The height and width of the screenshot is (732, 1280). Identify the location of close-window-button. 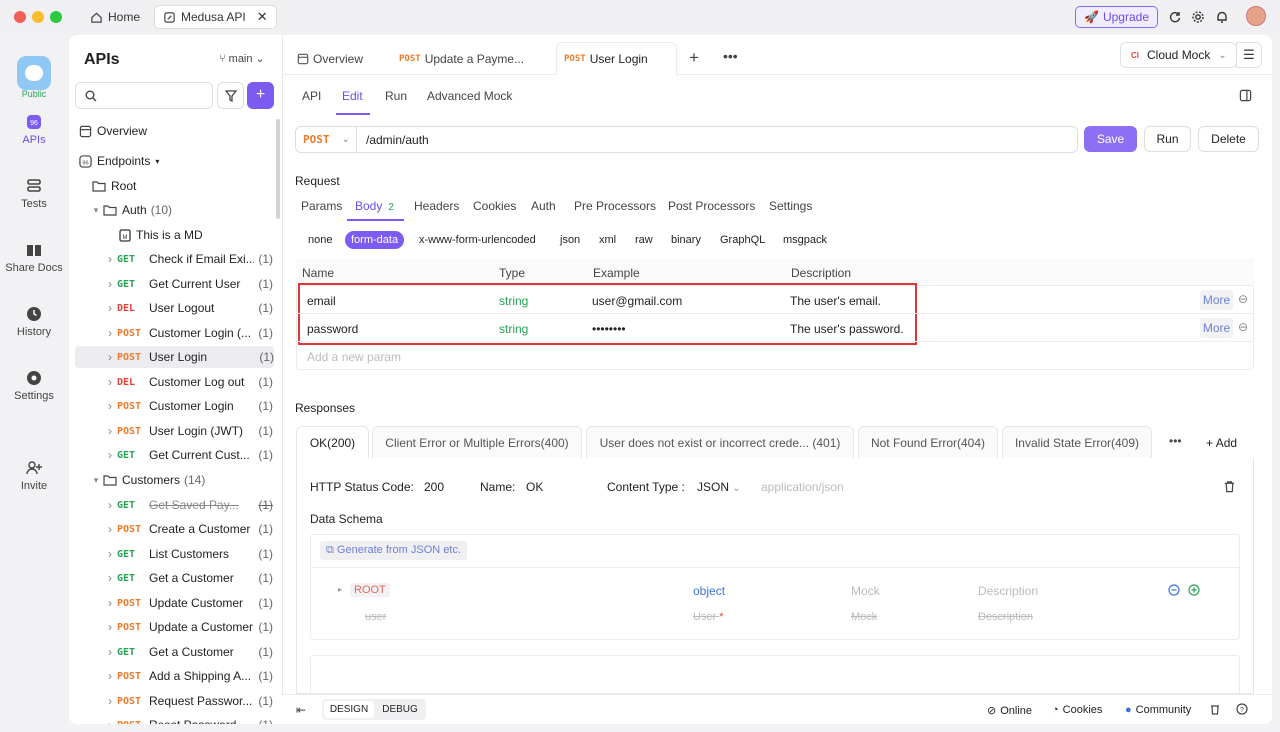
(20, 17).